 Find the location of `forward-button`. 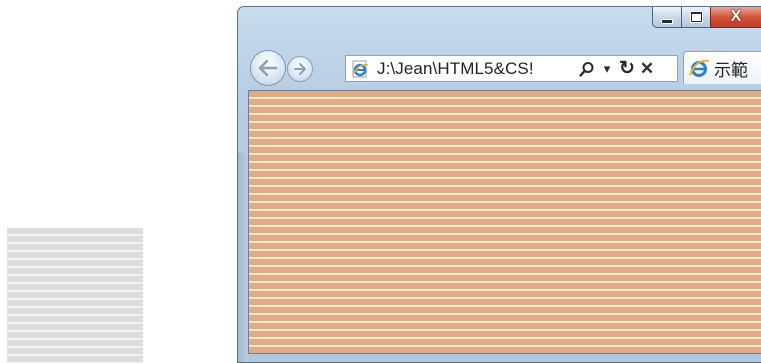

forward-button is located at coordinates (300, 69).